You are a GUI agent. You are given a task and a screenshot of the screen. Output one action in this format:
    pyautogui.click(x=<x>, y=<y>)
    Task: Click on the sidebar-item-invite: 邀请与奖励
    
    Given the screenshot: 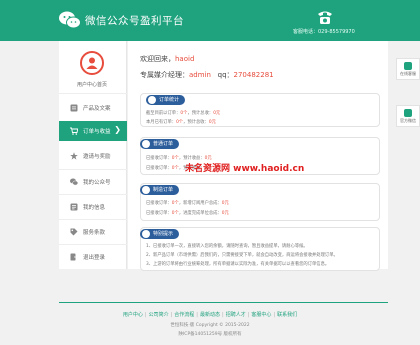 What is the action you would take?
    pyautogui.click(x=93, y=156)
    